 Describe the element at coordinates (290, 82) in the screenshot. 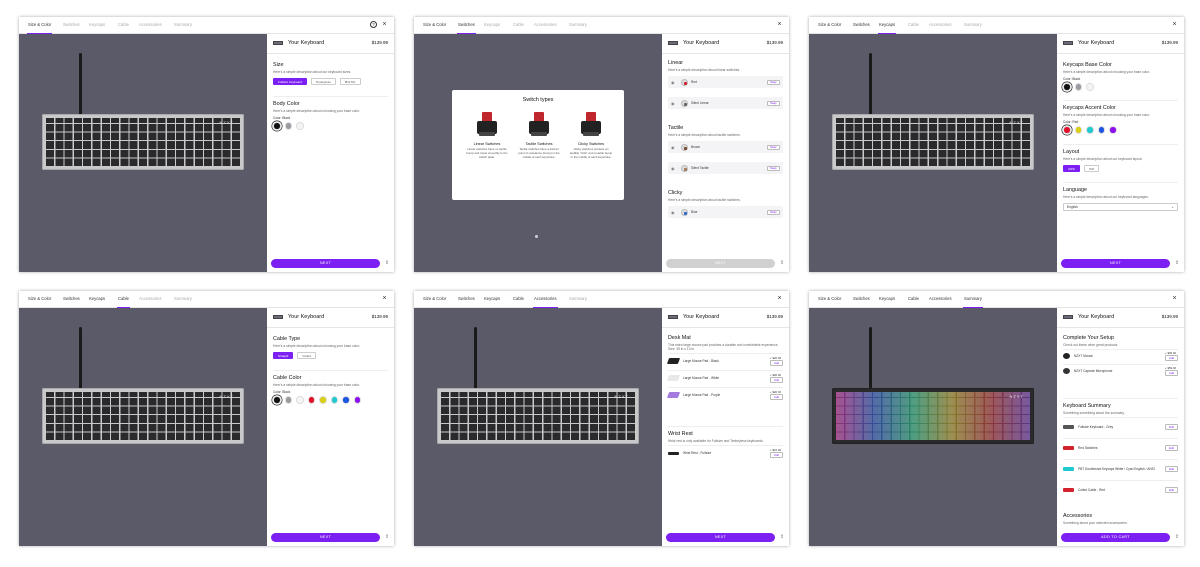

I see `option-button: Fullsize Keyboard` at that location.